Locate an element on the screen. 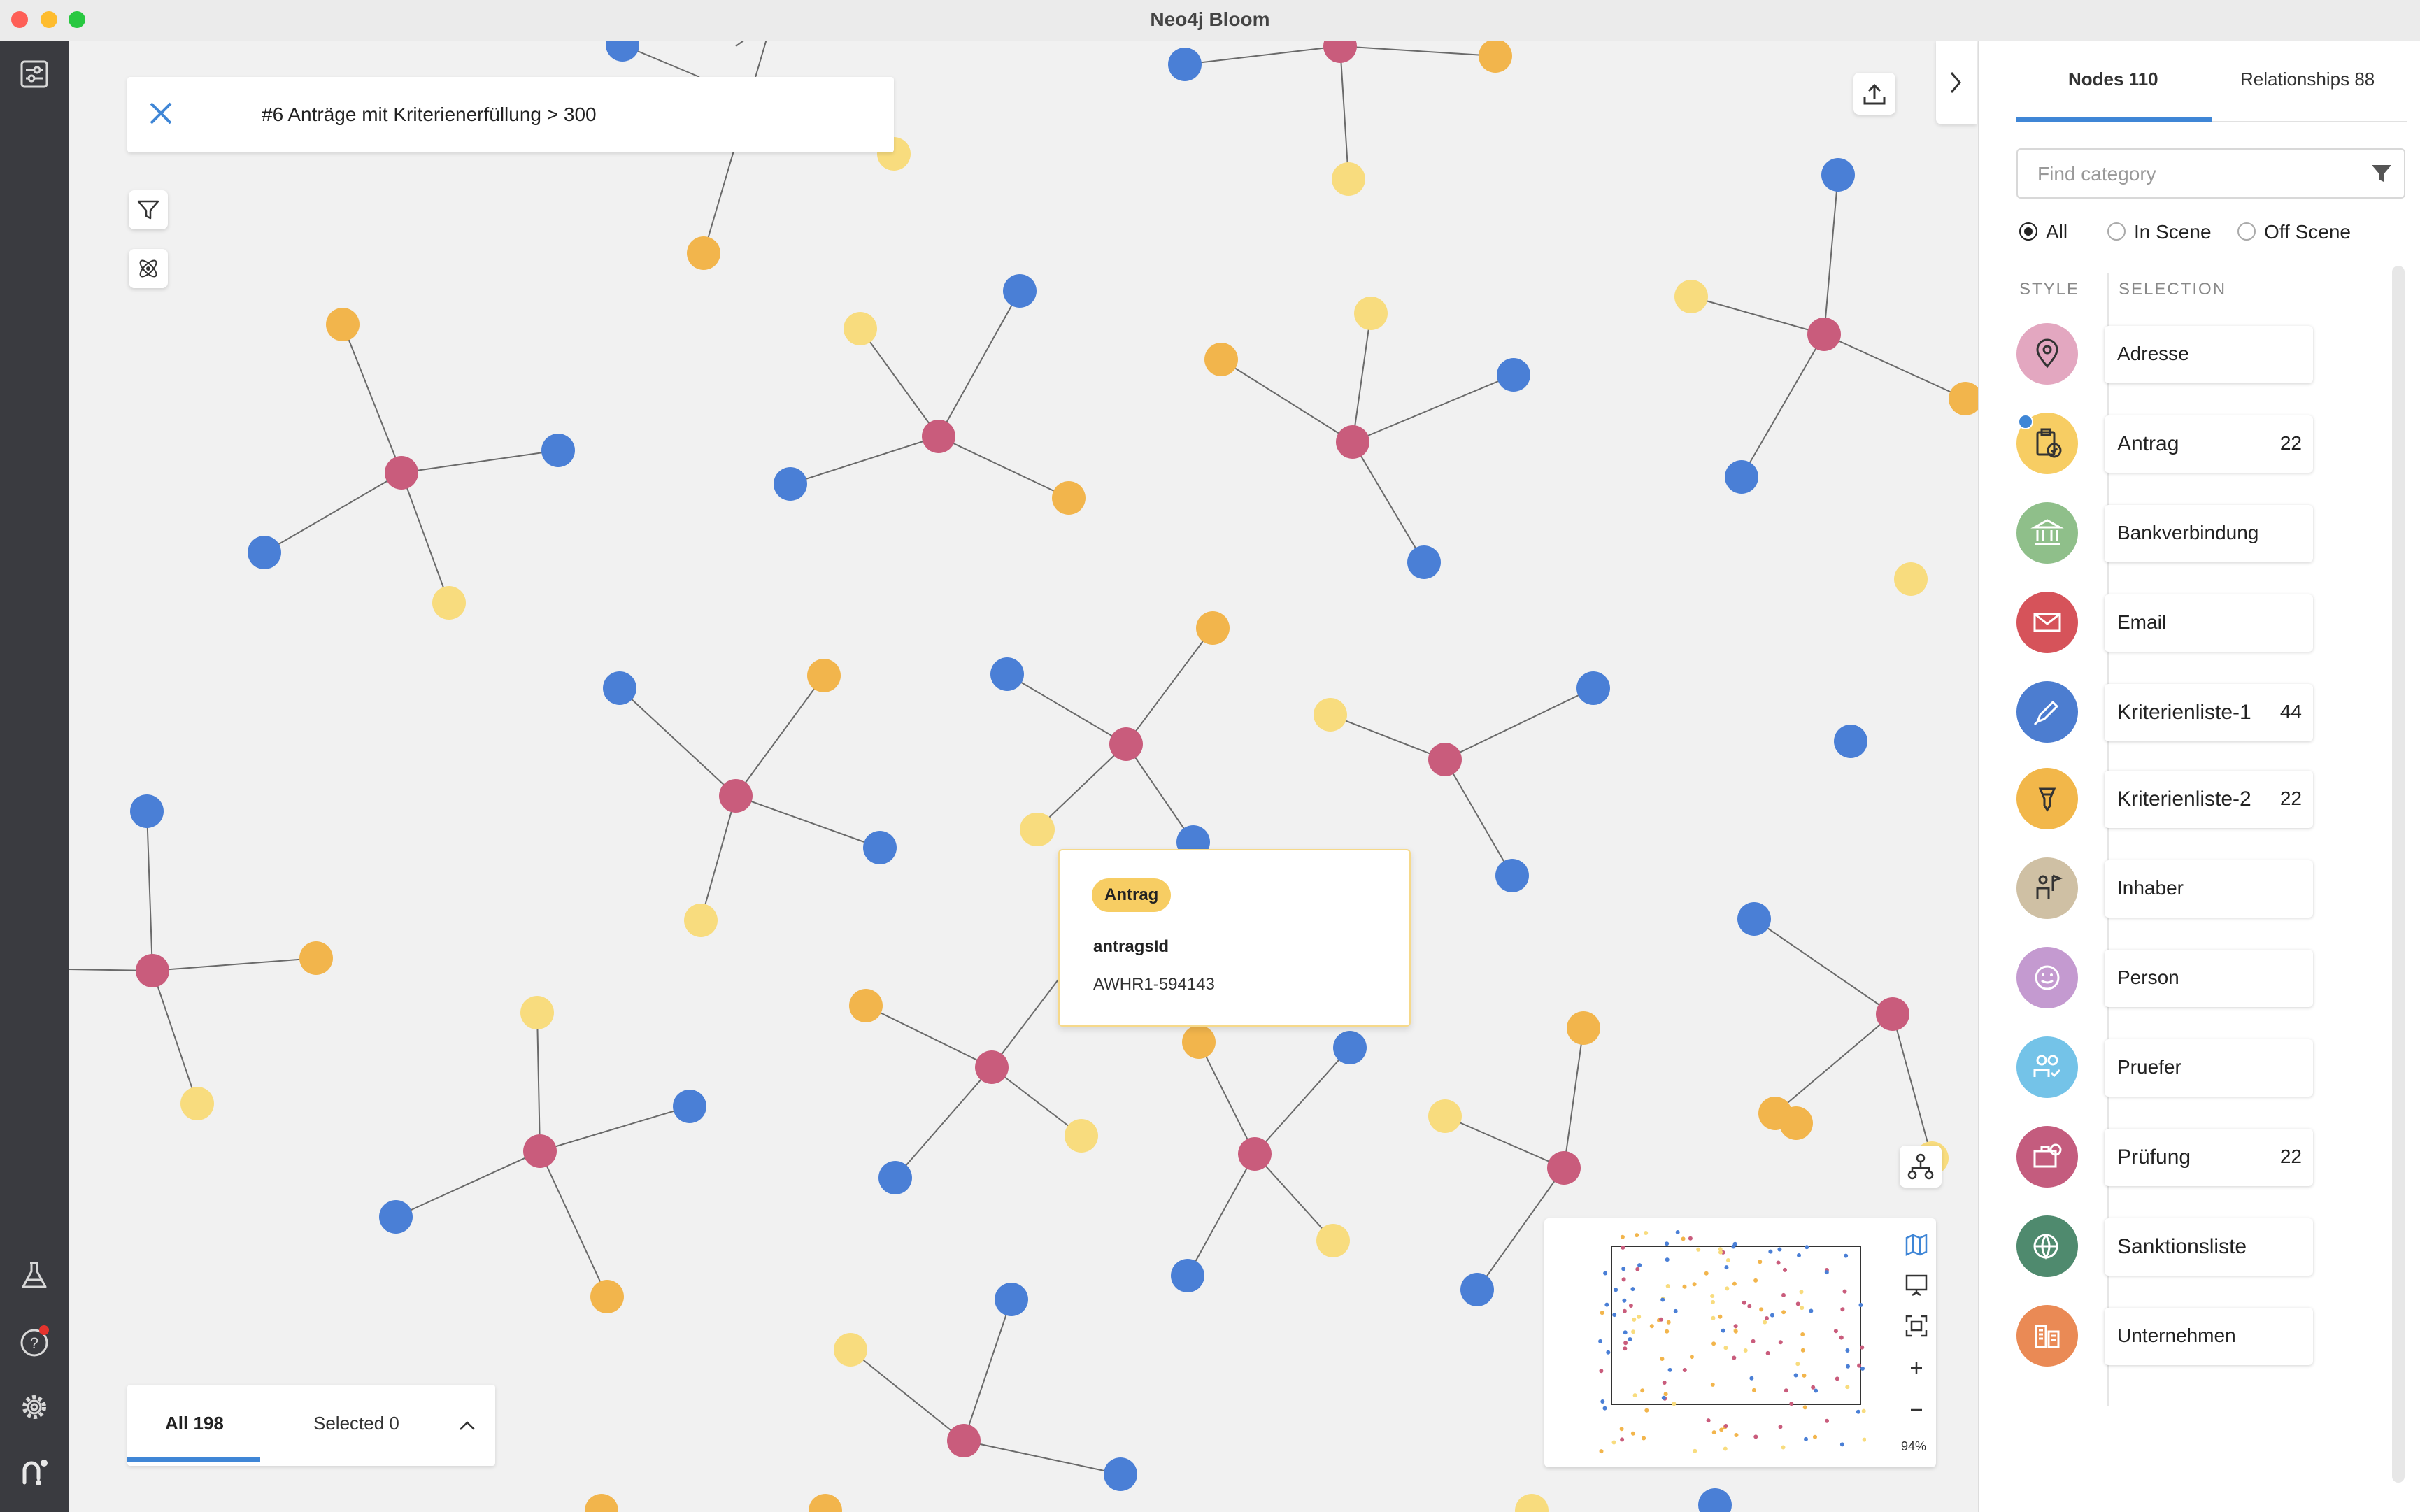 The width and height of the screenshot is (2420, 1512). category-chip: Kriterienliste-2 22 is located at coordinates (2209, 799).